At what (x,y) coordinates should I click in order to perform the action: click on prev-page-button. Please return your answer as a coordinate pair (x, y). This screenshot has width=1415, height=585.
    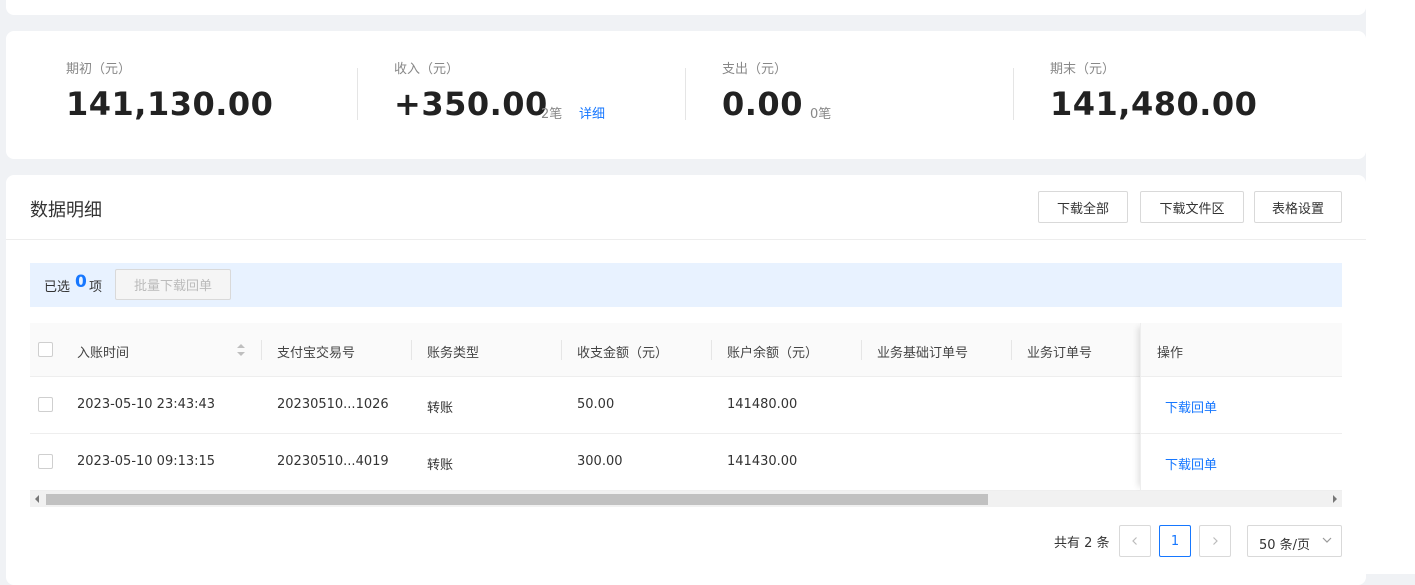
    Looking at the image, I should click on (1135, 541).